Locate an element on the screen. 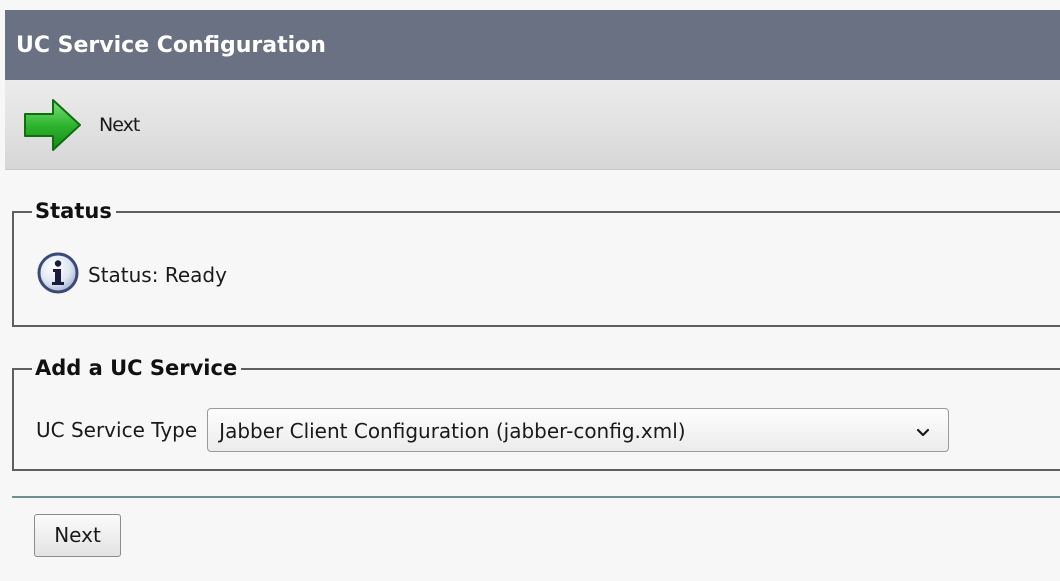  status-message: Status: Ready is located at coordinates (131, 275).